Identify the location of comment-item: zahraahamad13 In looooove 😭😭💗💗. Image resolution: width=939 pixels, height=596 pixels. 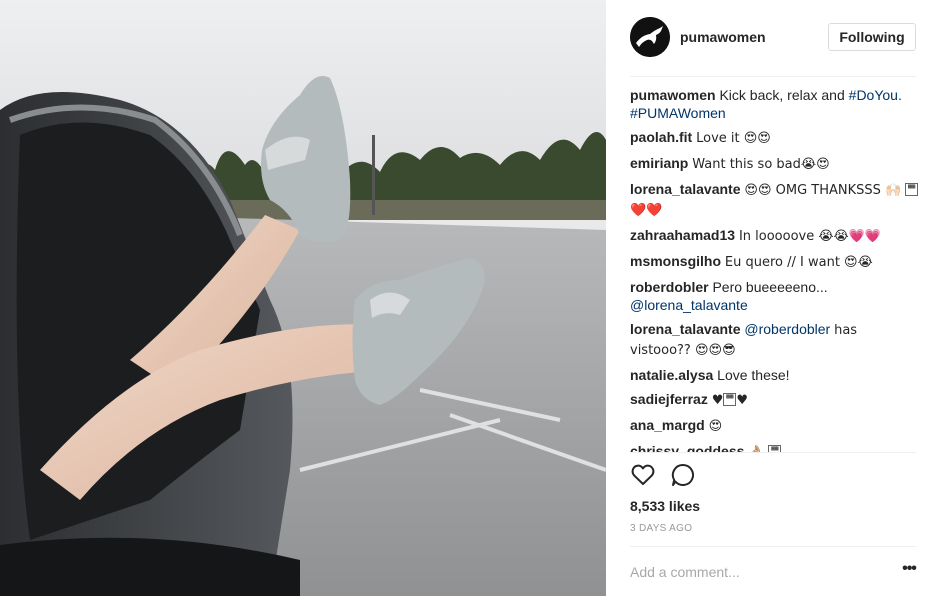
(775, 236).